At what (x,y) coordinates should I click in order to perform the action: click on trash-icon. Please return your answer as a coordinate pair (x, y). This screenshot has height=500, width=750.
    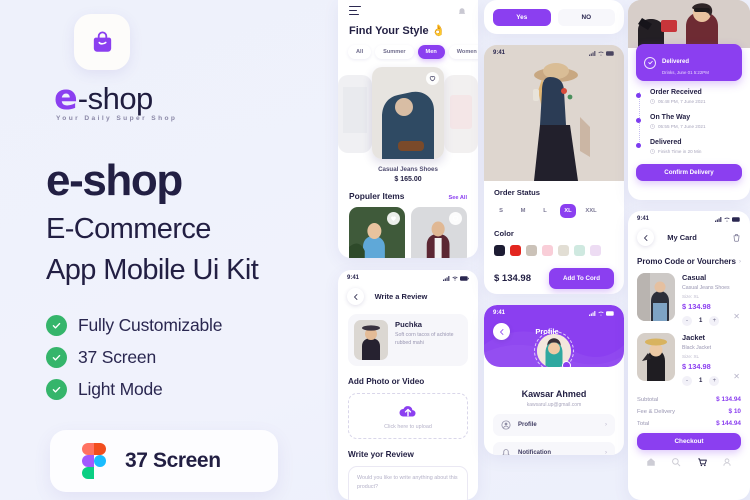
    Looking at the image, I should click on (736, 237).